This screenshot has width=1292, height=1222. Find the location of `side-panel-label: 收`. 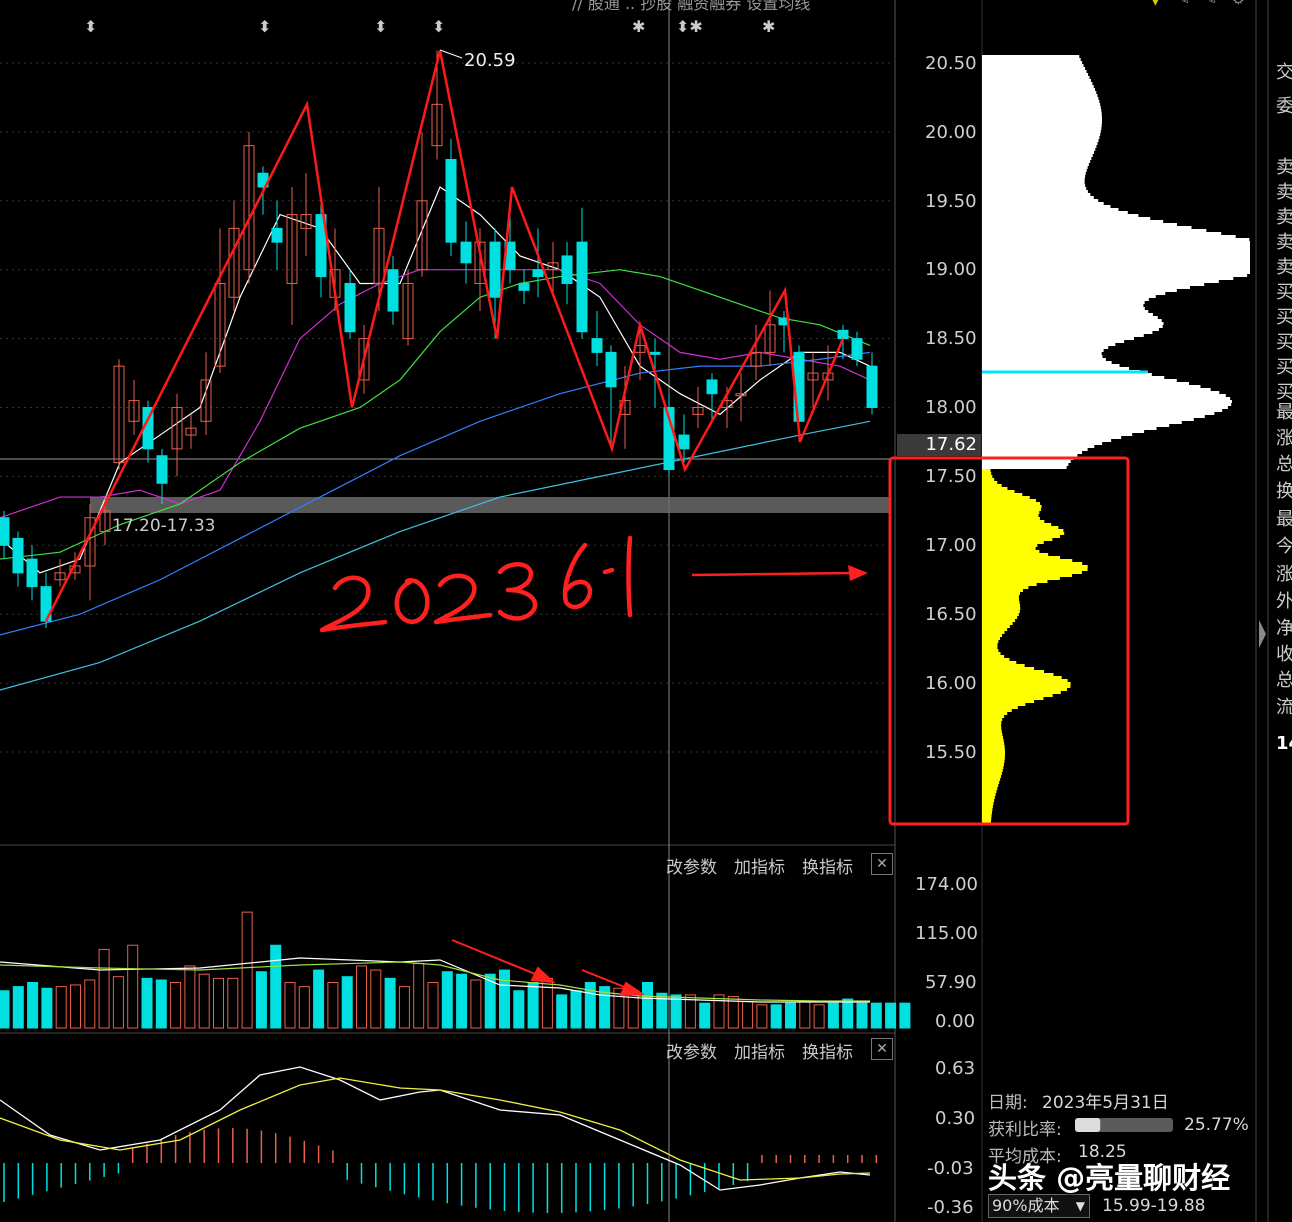

side-panel-label: 收 is located at coordinates (1284, 654).